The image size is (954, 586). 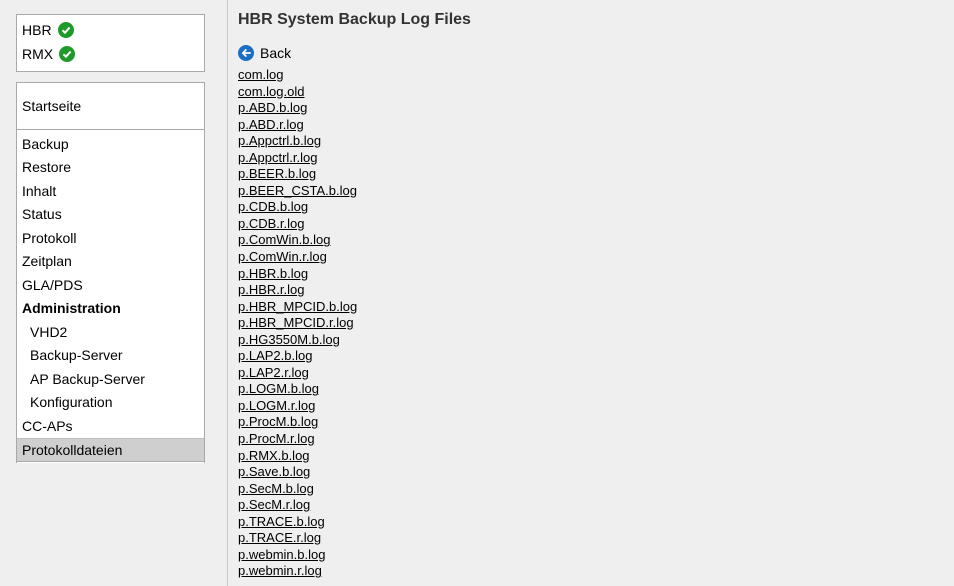 I want to click on list-item: p.Appctrl.b.log, so click(x=297, y=141).